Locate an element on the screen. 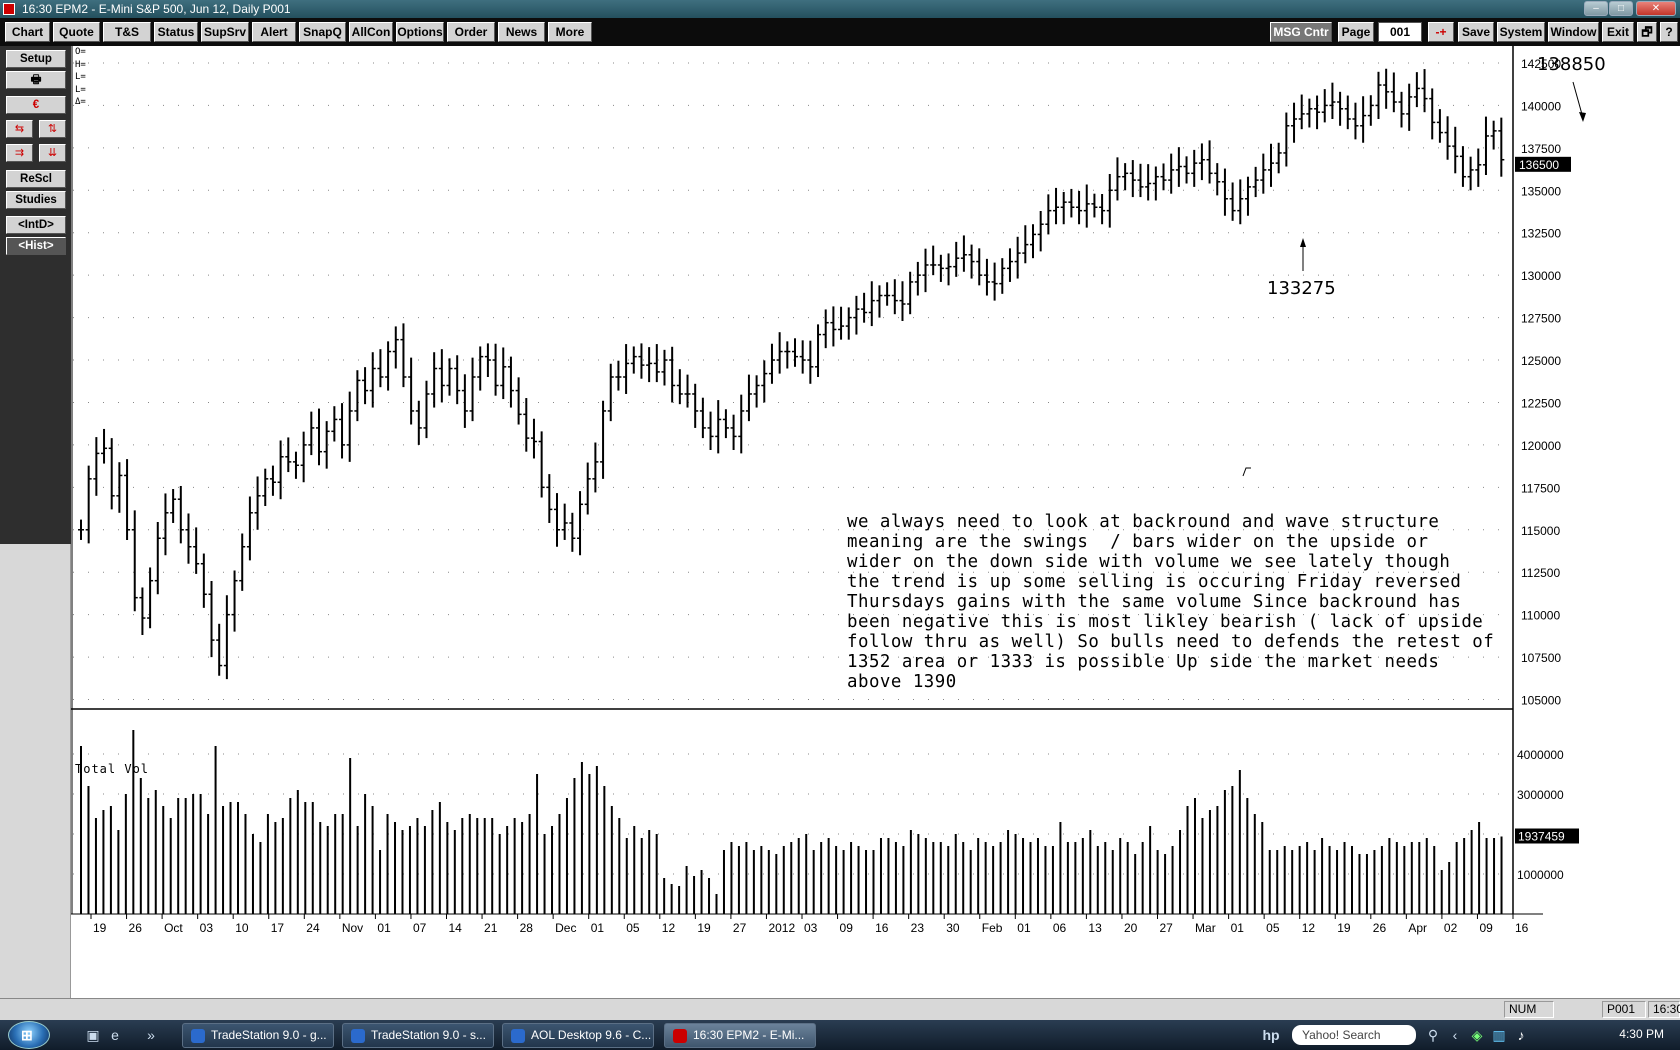 The height and width of the screenshot is (1050, 1680). time-axis-label: 20 is located at coordinates (1131, 928).